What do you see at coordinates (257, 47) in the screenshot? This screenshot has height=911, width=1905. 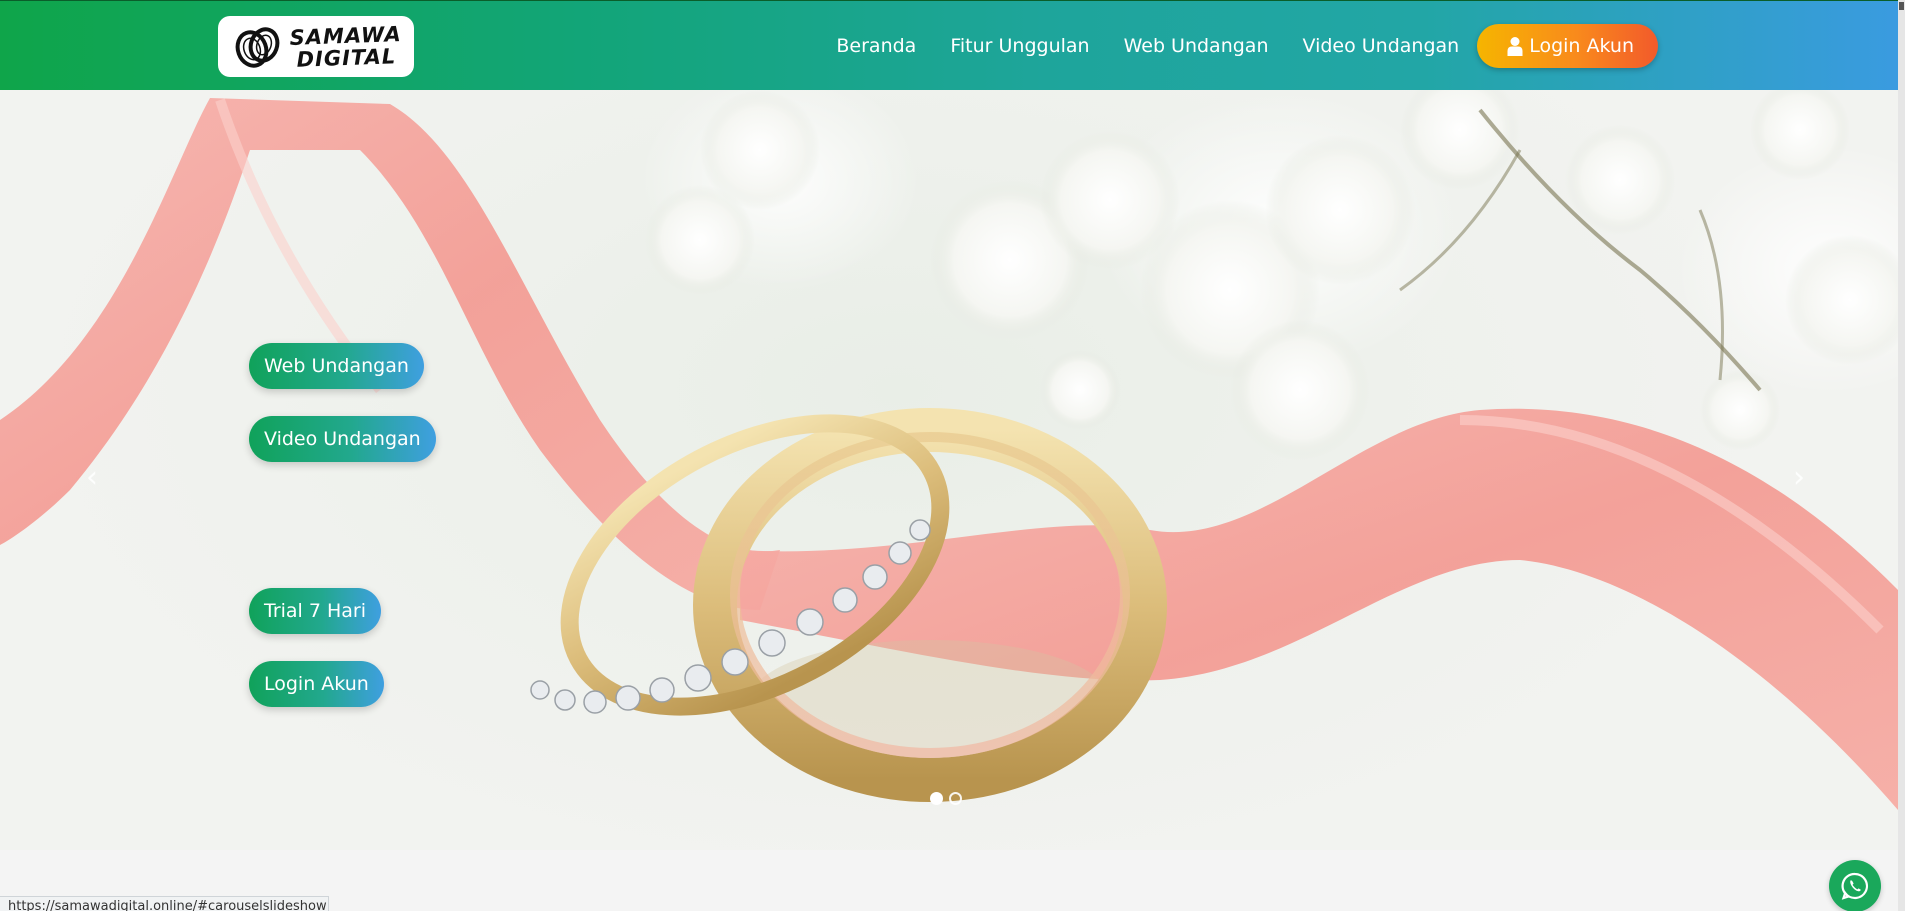 I see `rings-logo-icon` at bounding box center [257, 47].